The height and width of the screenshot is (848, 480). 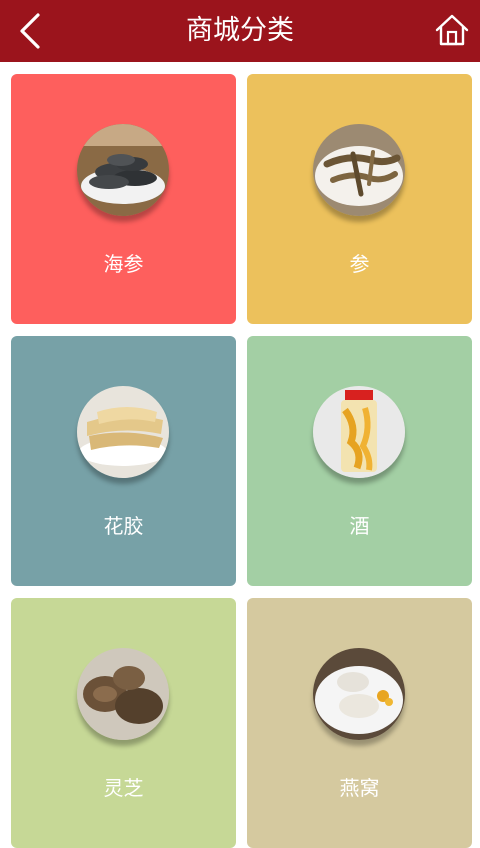 I want to click on category-tile-fish-maw: 花胶, so click(x=123, y=461).